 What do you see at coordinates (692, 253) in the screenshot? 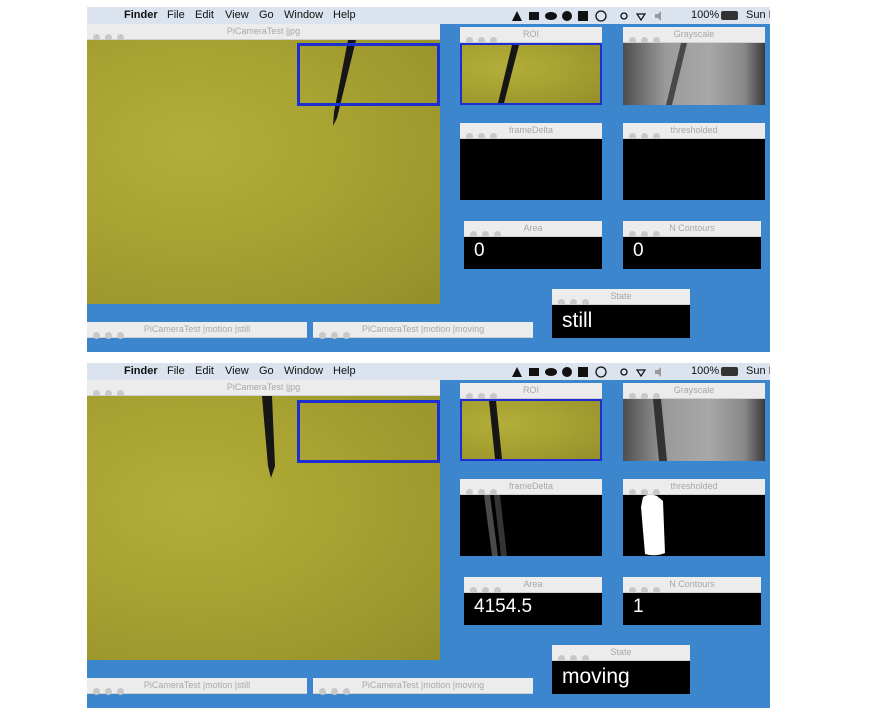
I see `contours-display: 0` at bounding box center [692, 253].